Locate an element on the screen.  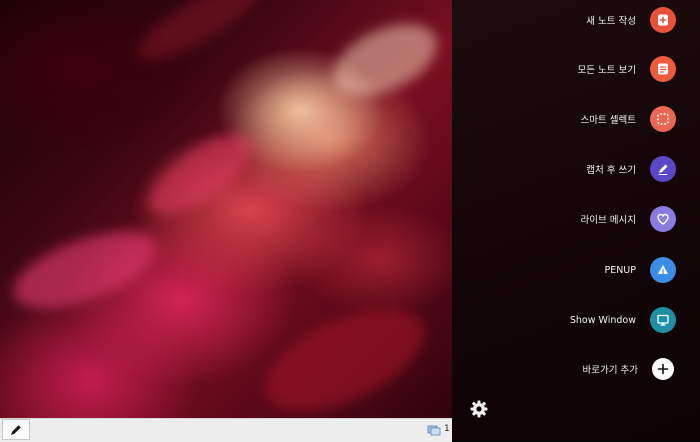
settings-button is located at coordinates (479, 409).